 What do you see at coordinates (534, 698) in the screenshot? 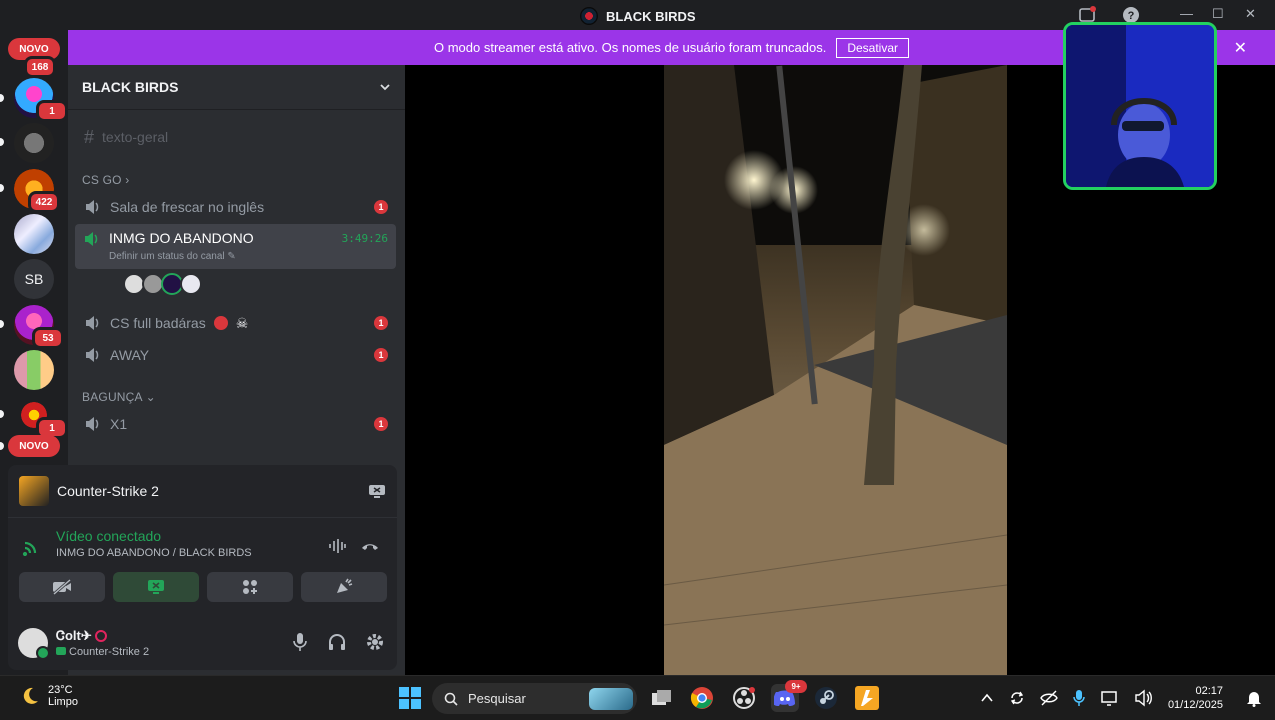
I see `taskbar-search: Pesquisar` at bounding box center [534, 698].